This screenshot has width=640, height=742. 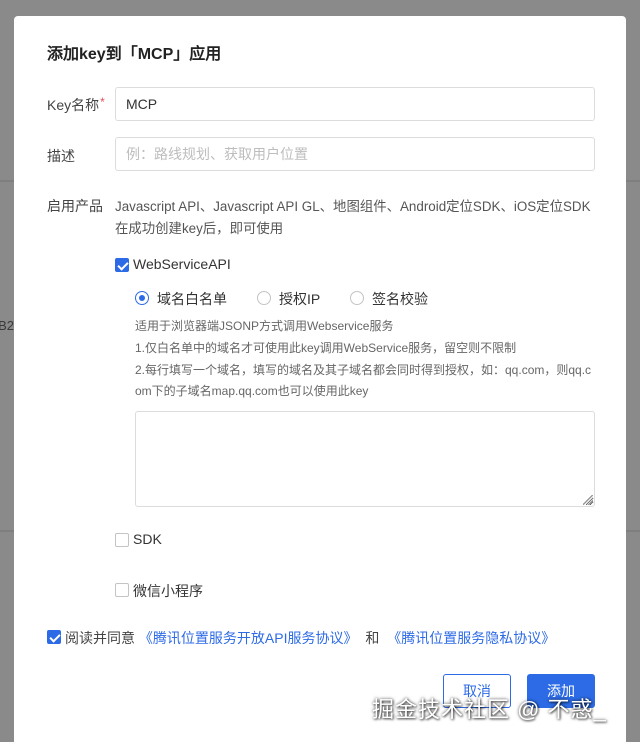 I want to click on cancel-button: 取消, so click(x=477, y=691).